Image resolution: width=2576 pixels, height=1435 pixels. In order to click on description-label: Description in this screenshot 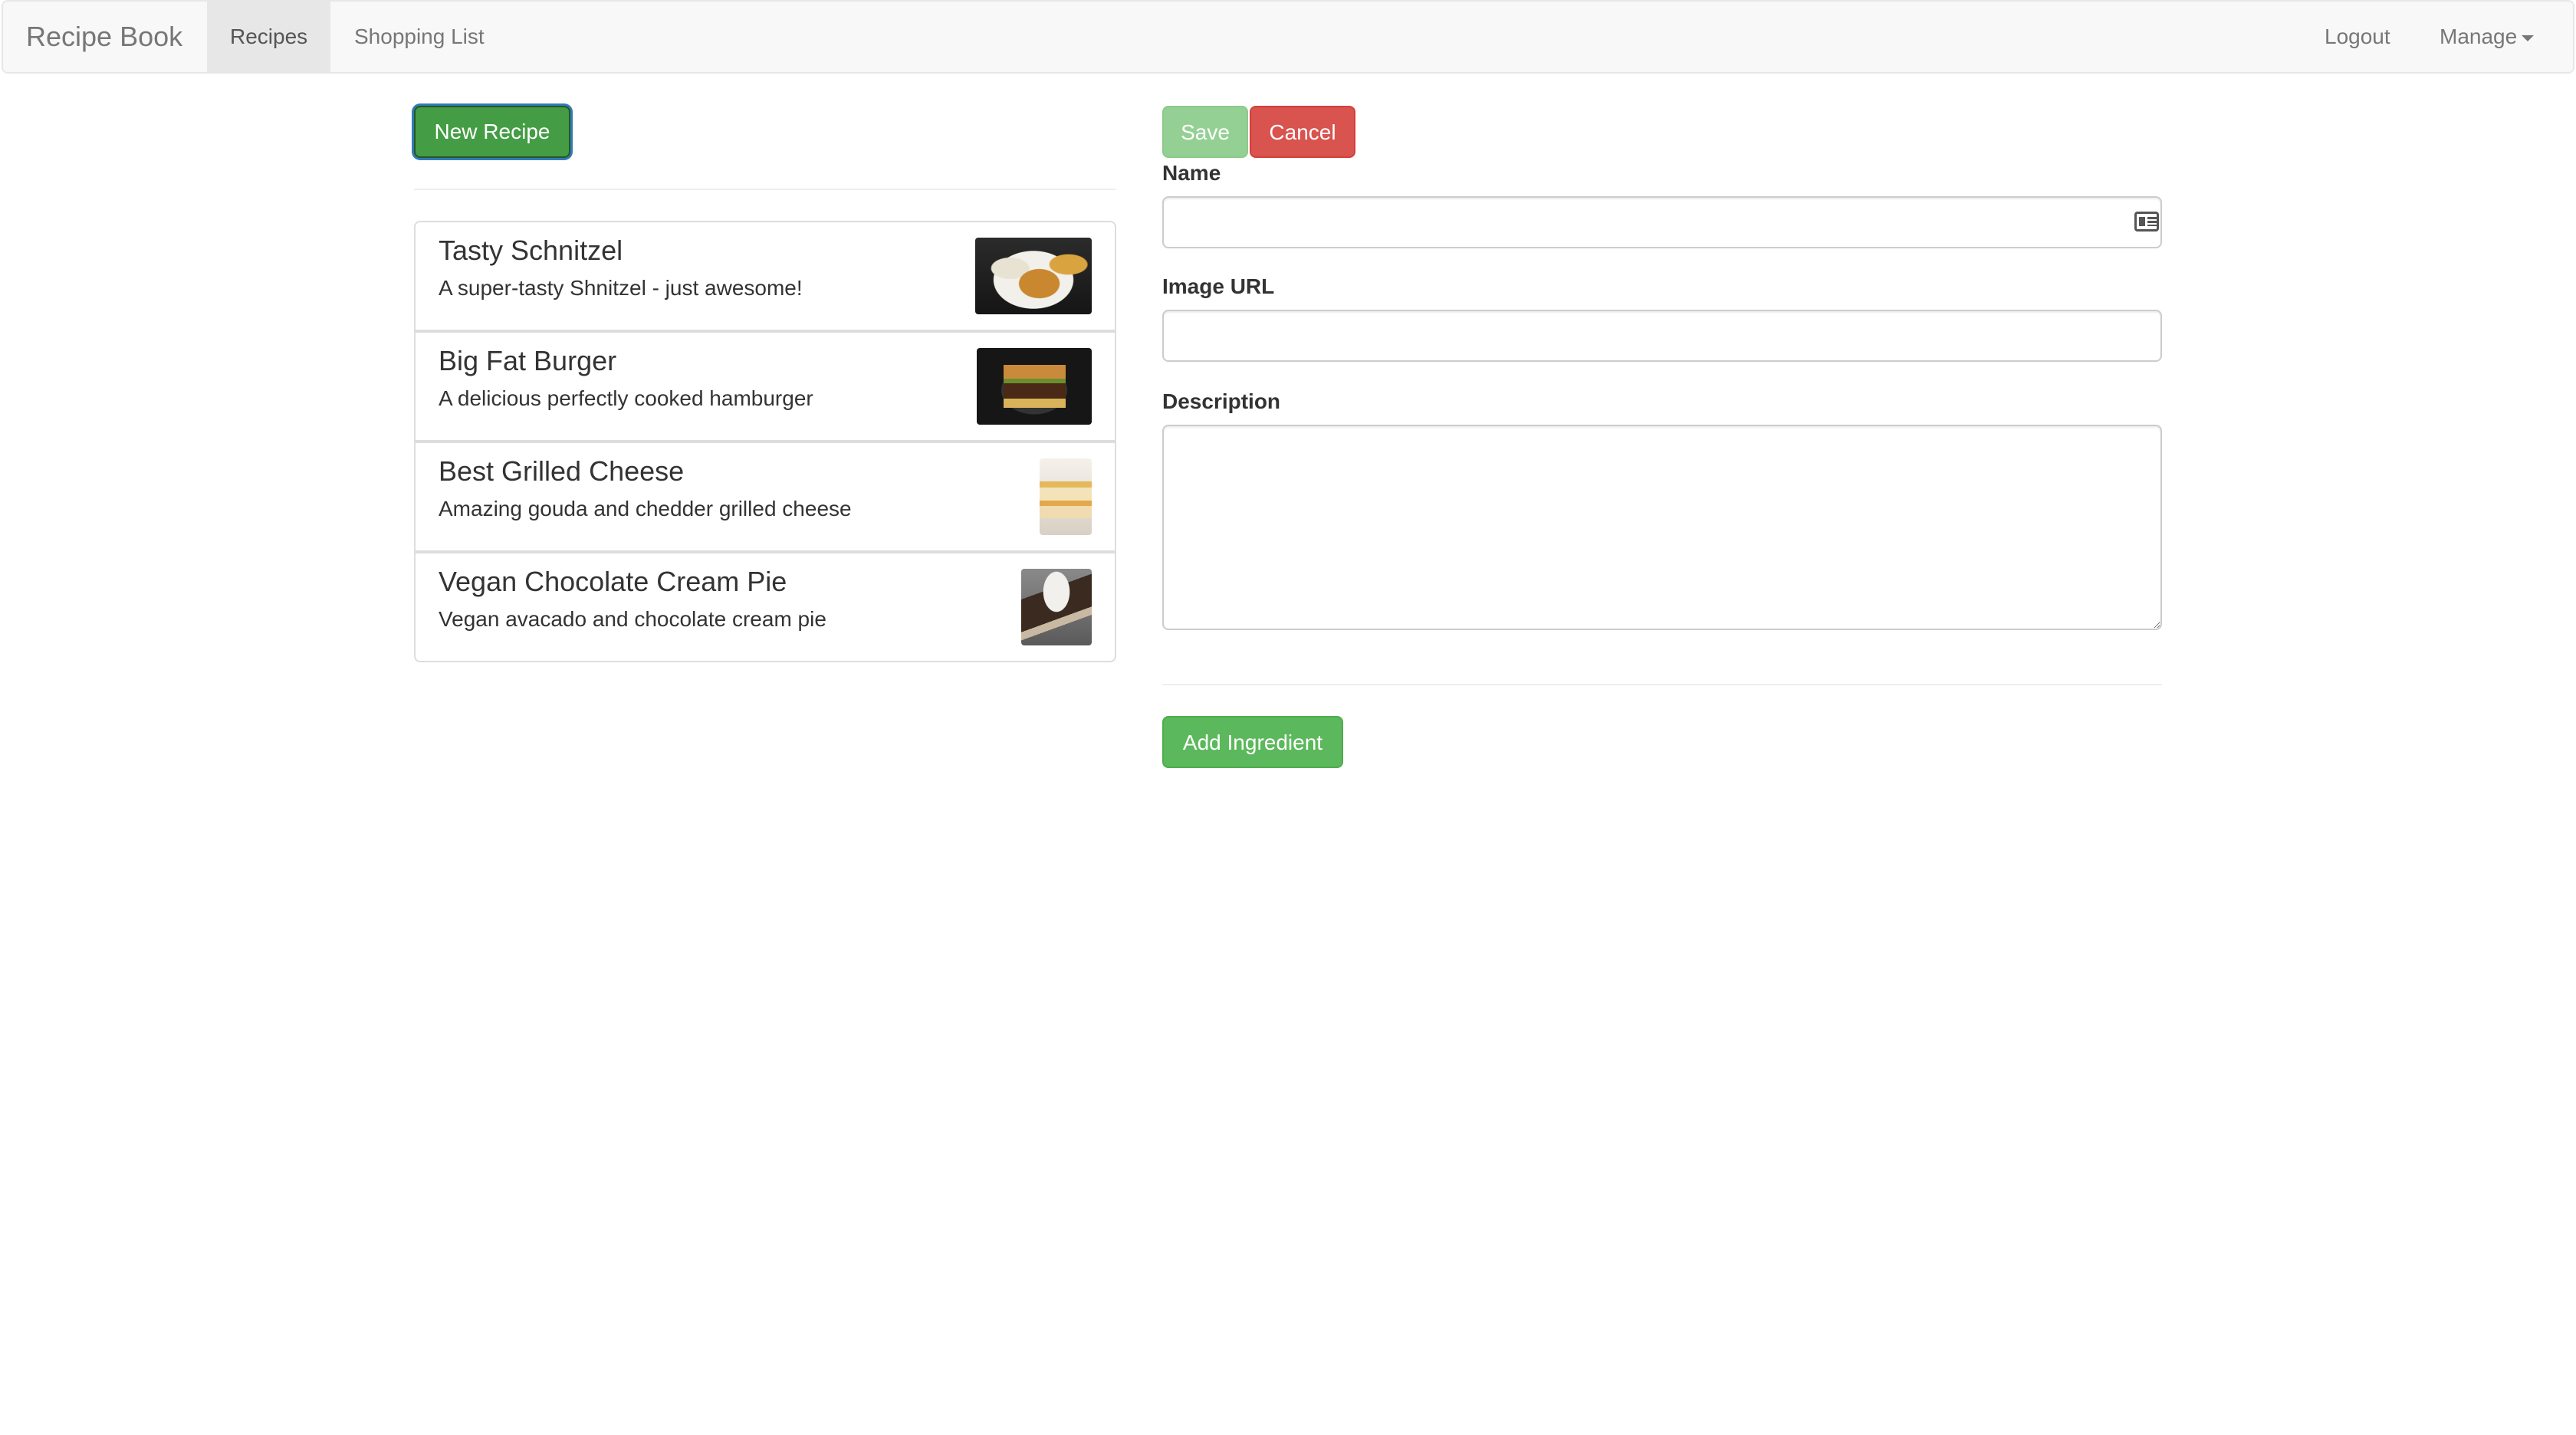, I will do `click(1222, 401)`.